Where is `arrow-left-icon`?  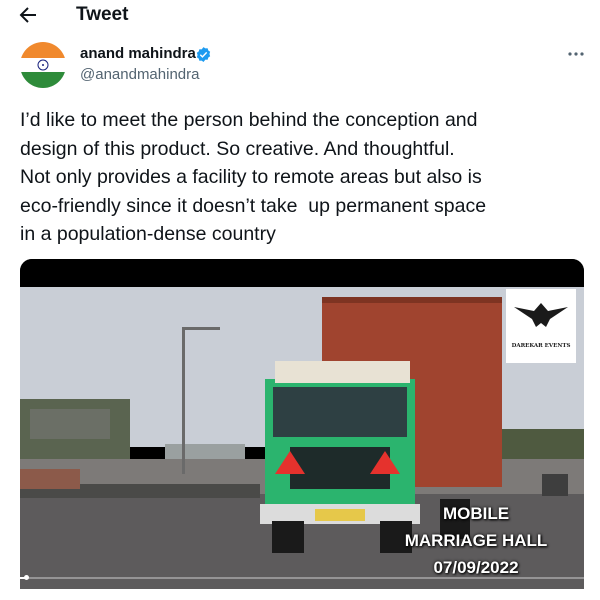
arrow-left-icon is located at coordinates (28, 15).